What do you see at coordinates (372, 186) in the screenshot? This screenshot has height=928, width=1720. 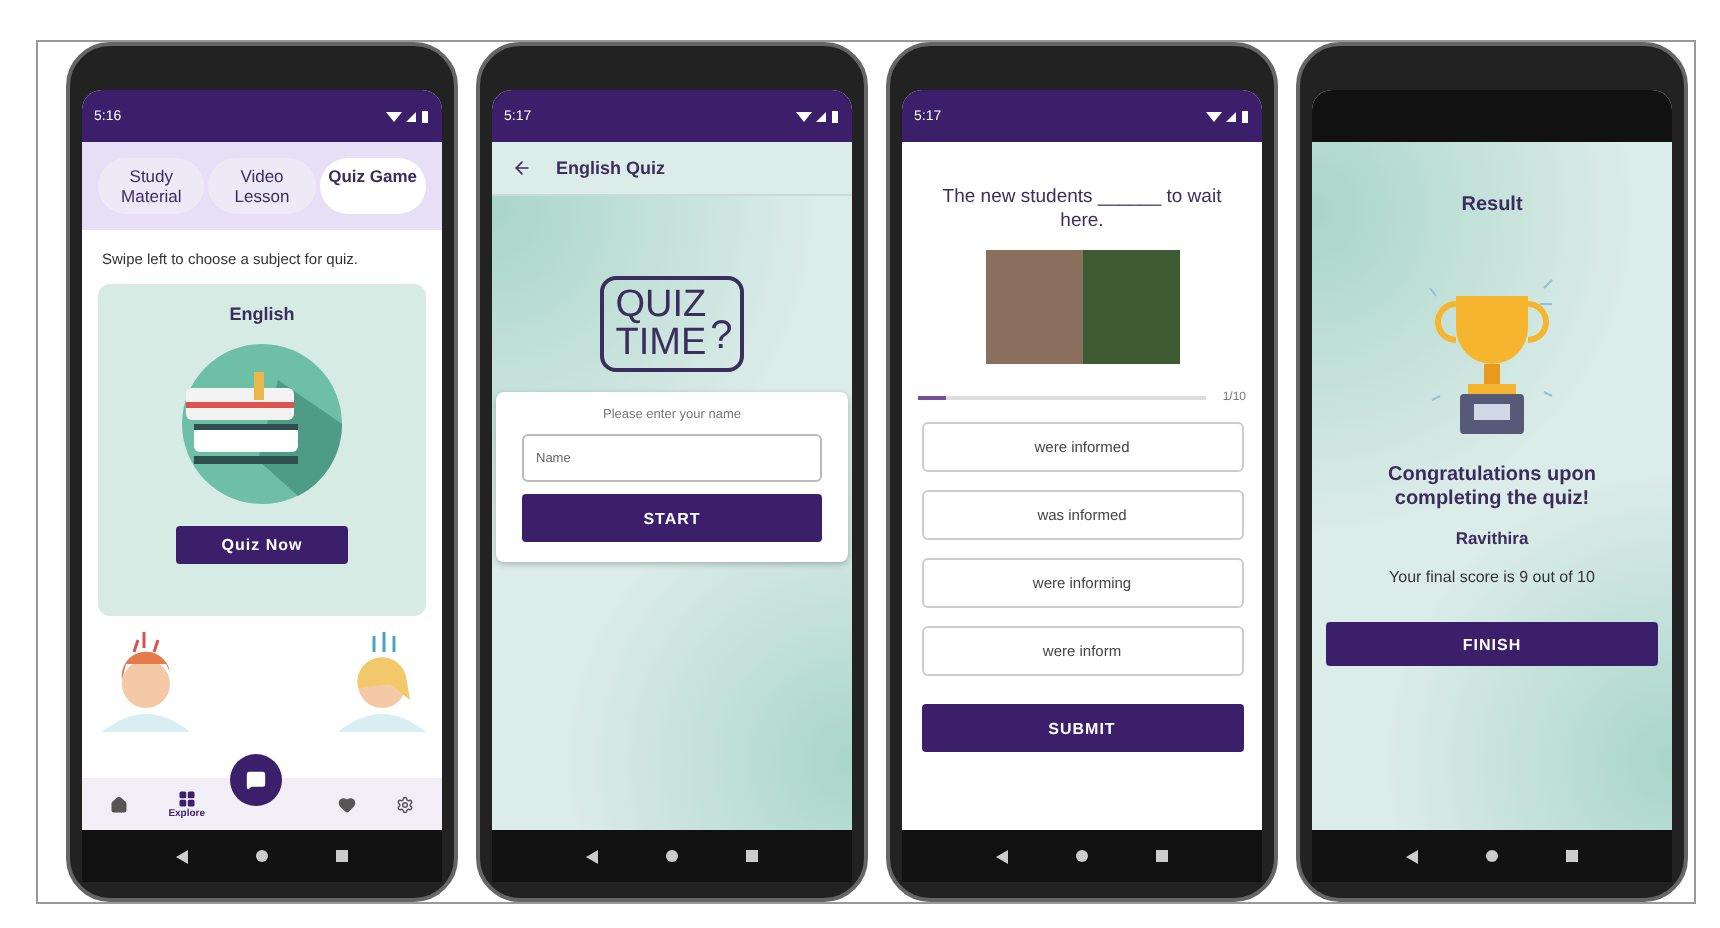 I see `tab: Quiz Game` at bounding box center [372, 186].